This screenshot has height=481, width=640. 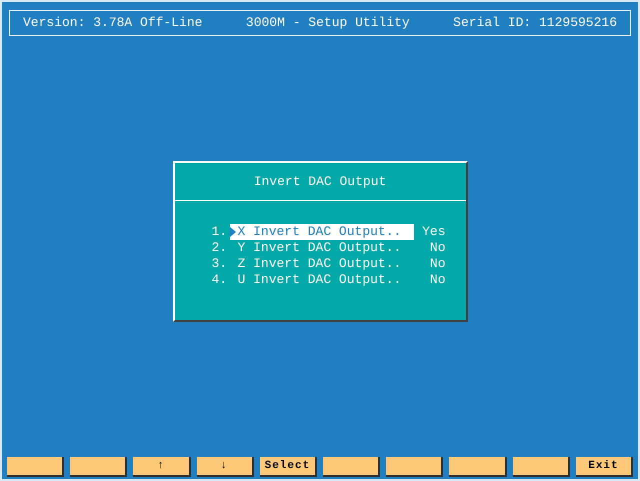 I want to click on version-text: Version: 3.78A Off-Line, so click(x=112, y=23).